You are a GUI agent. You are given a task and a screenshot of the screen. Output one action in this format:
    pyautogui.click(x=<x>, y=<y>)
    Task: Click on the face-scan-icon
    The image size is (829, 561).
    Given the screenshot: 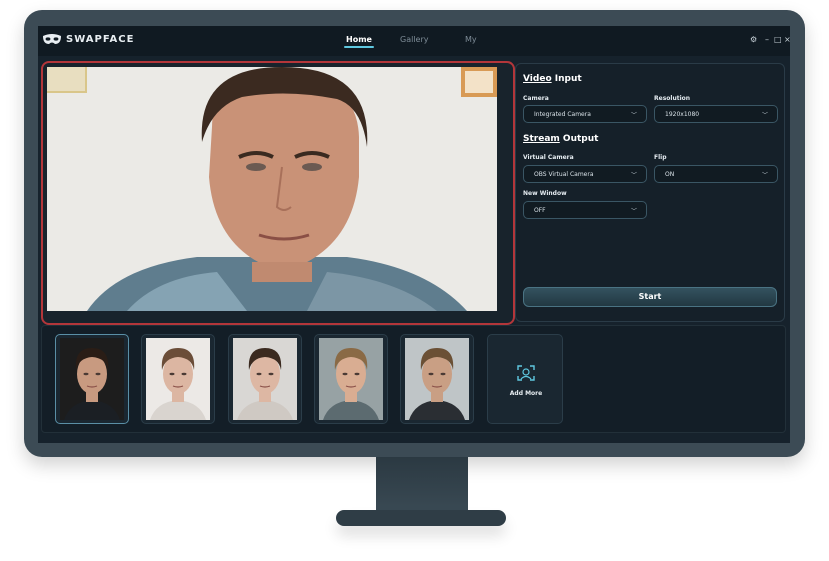 What is the action you would take?
    pyautogui.click(x=526, y=373)
    